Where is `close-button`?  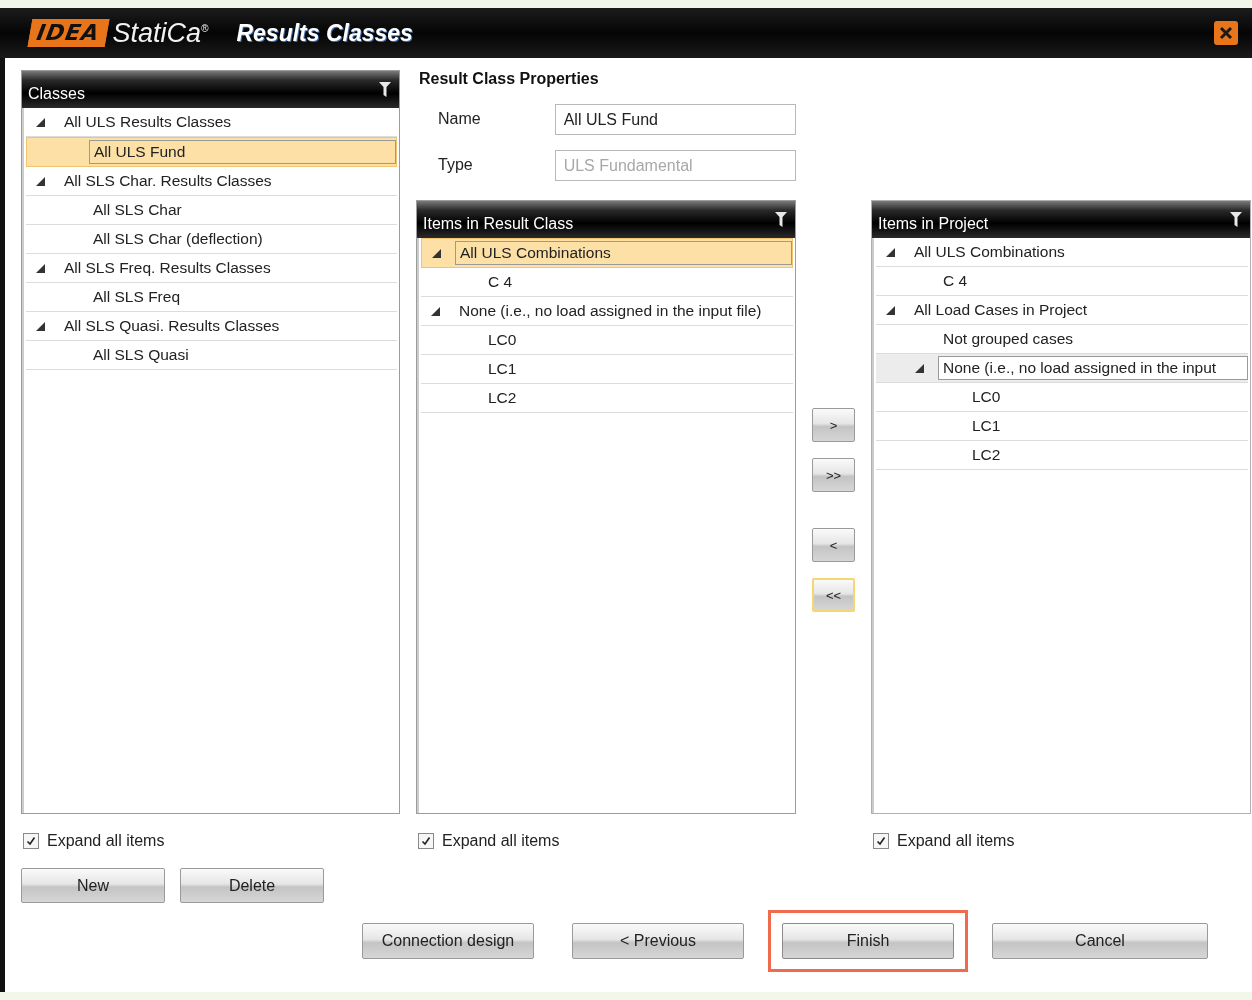 close-button is located at coordinates (1226, 33).